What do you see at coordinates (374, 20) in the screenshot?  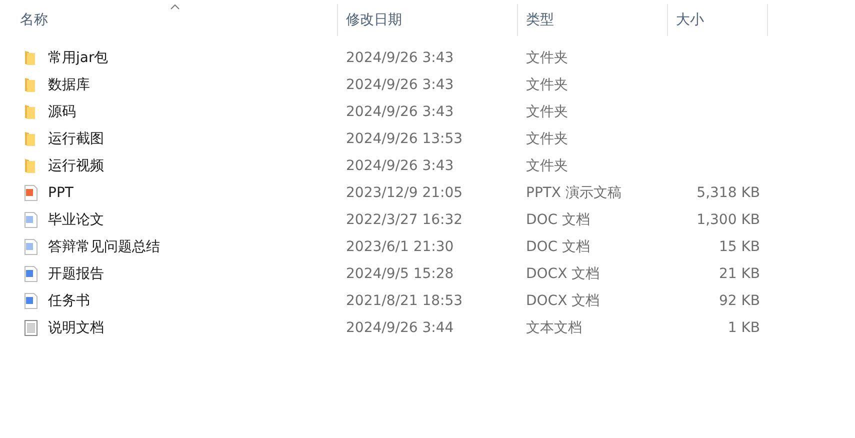 I see `column-header: 修改日期` at bounding box center [374, 20].